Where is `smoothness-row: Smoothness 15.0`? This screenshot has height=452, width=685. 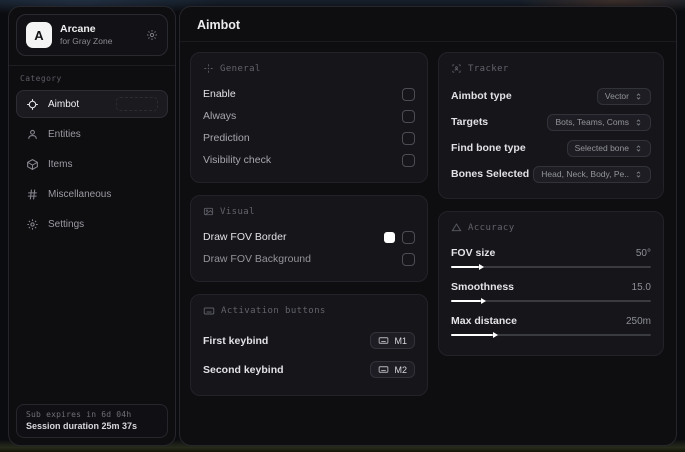
smoothness-row: Smoothness 15.0 is located at coordinates (551, 293).